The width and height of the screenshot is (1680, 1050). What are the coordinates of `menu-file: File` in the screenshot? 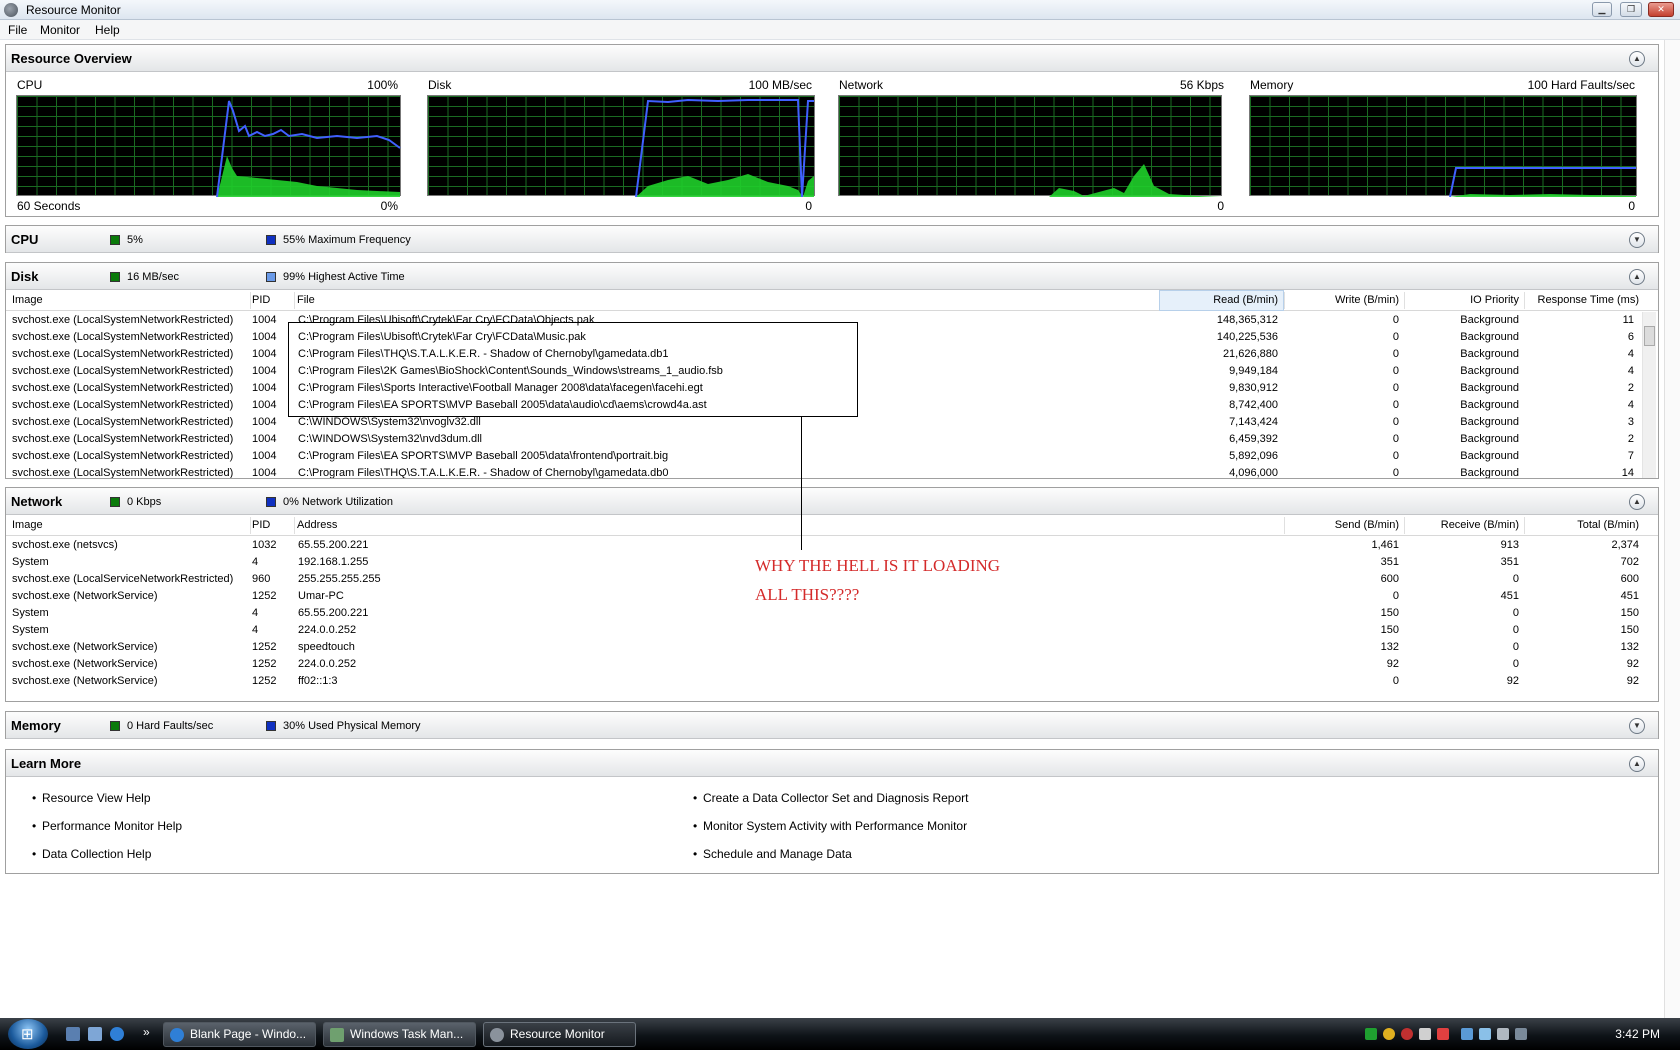 It's located at (17, 30).